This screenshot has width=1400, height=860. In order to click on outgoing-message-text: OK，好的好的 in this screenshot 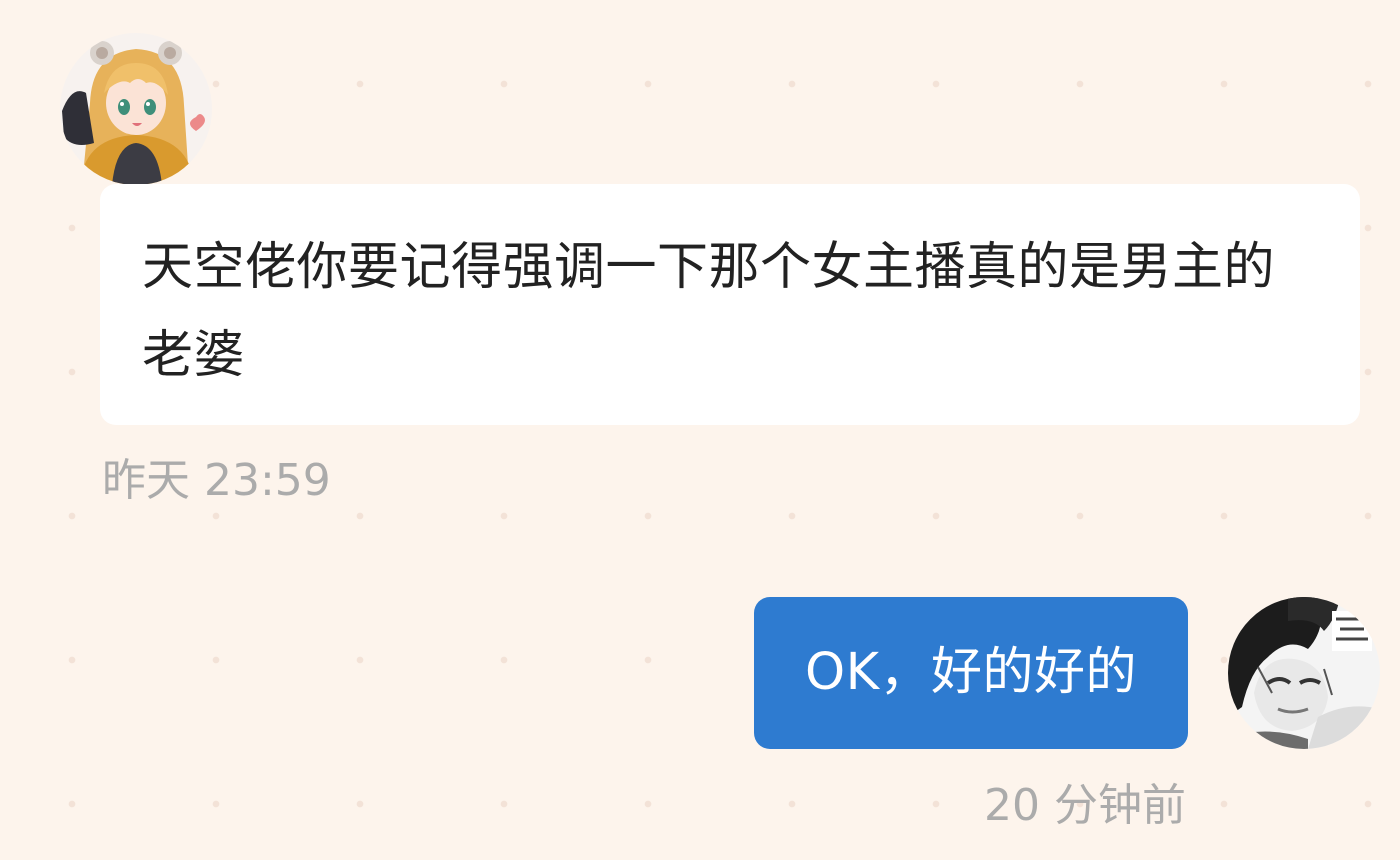, I will do `click(971, 672)`.